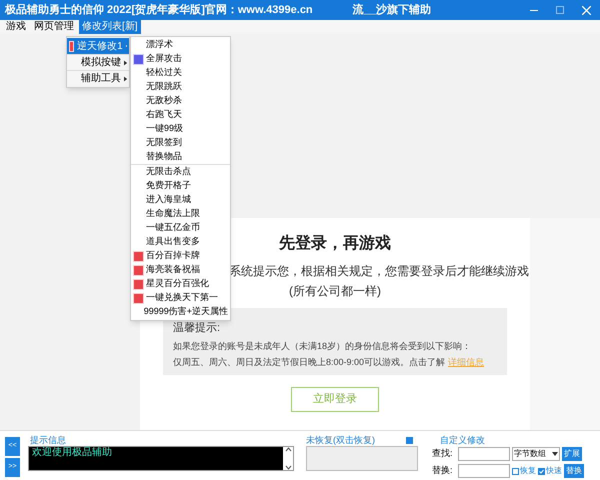 The width and height of the screenshot is (600, 480). Describe the element at coordinates (180, 157) in the screenshot. I see `submenu-item: 替换物品` at that location.